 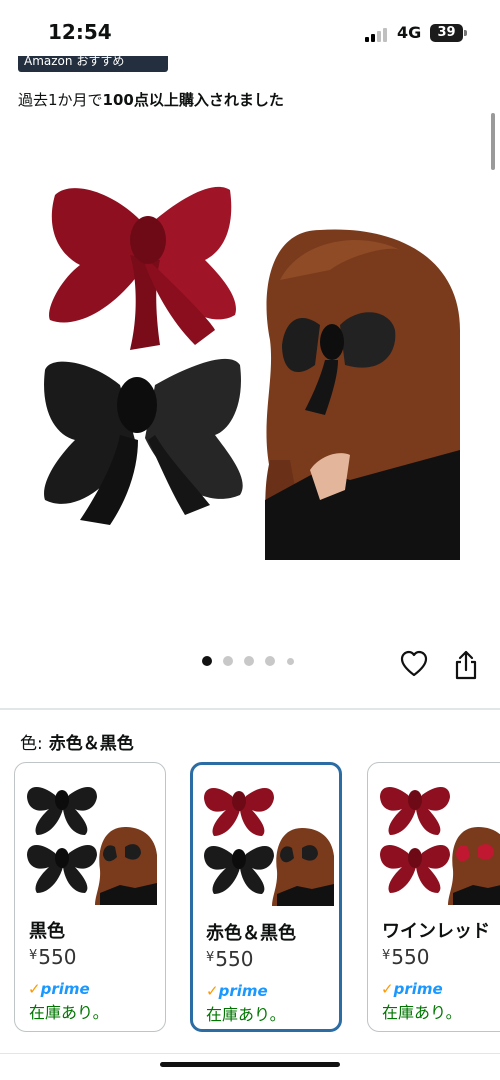 I want to click on heart-icon, so click(x=414, y=664).